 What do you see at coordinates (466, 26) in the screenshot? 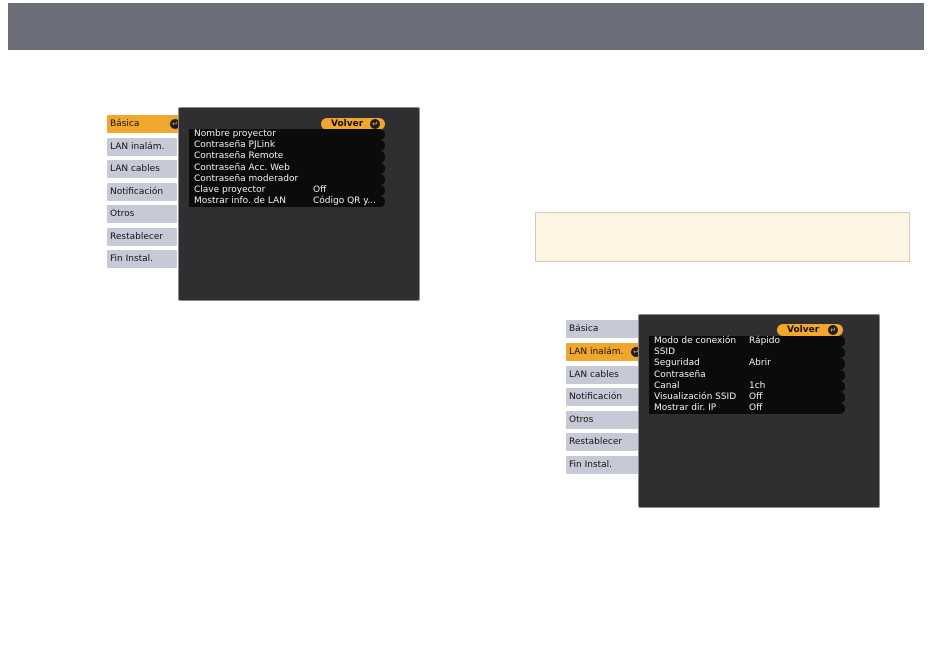
I see `top-bar` at bounding box center [466, 26].